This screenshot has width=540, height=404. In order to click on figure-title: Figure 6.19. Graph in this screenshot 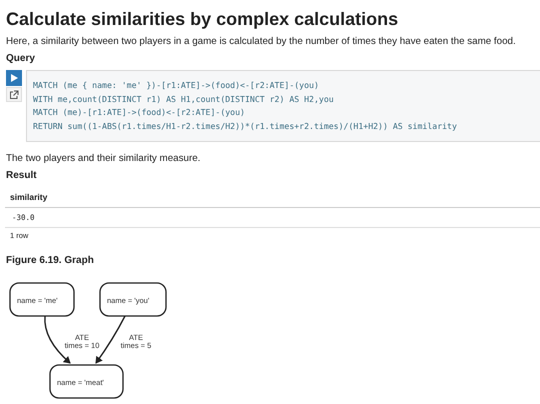, I will do `click(50, 260)`.